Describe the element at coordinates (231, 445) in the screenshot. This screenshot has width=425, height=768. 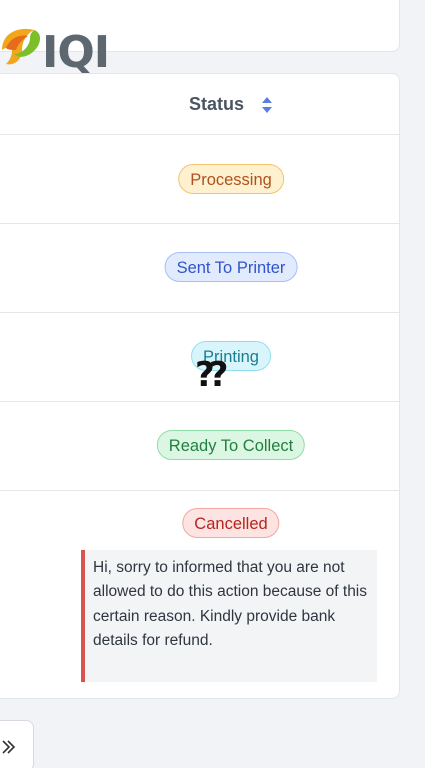
I see `status-badge-ready-to-collect: Ready To Collect` at that location.